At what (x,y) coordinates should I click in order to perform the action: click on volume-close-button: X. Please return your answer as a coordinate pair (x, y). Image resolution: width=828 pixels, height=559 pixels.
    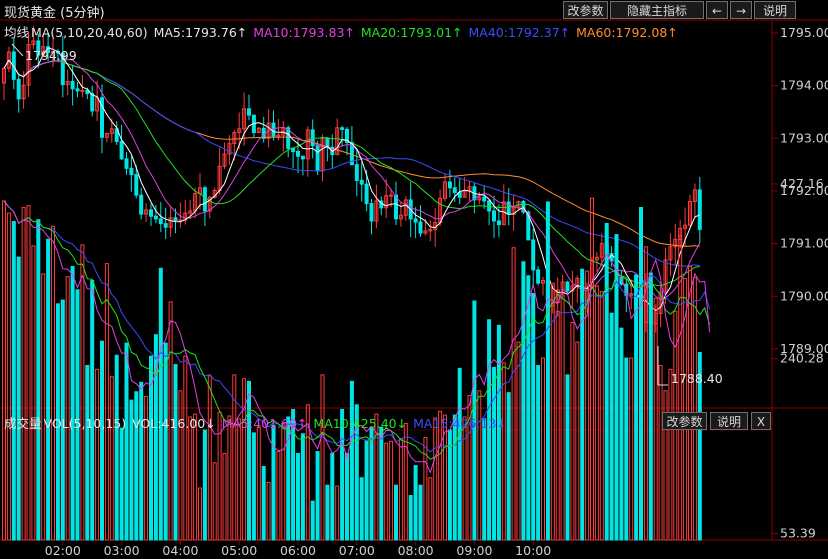
    Looking at the image, I should click on (761, 421).